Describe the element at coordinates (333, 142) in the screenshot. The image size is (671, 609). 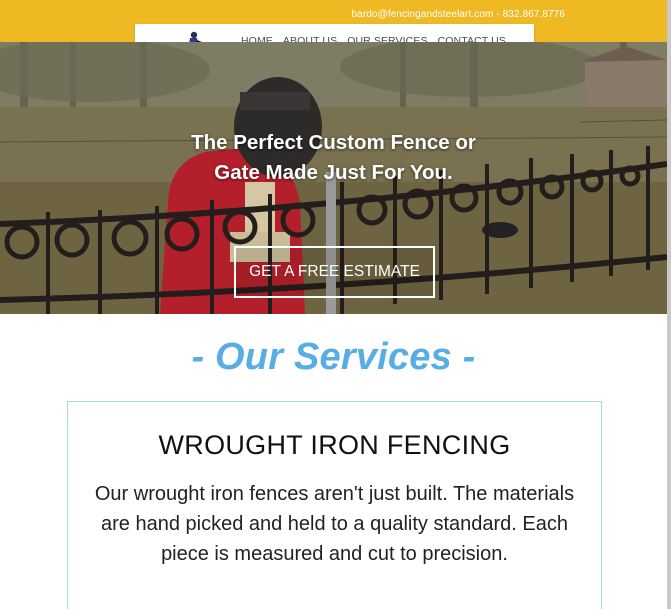
I see `hero-title-line-1: The Perfect Custom Fence or` at that location.